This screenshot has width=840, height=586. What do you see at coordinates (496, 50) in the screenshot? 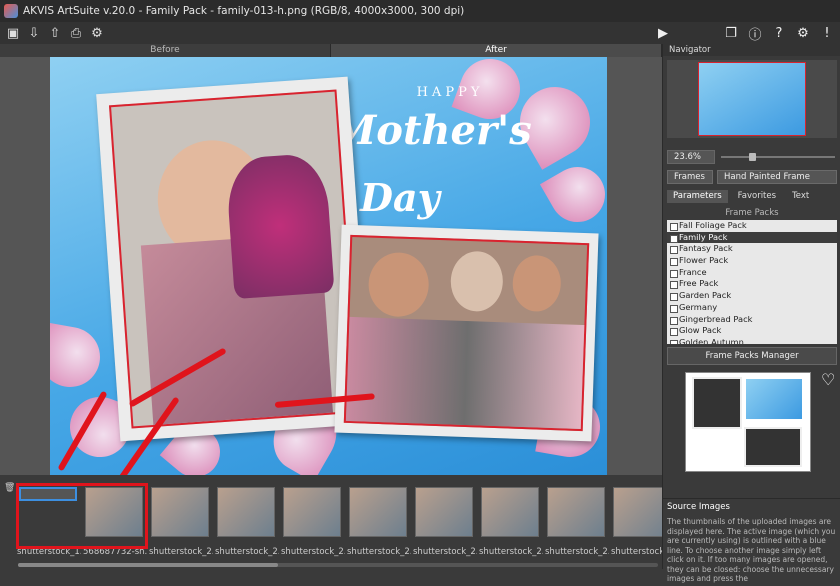
I see `tab-after: After` at bounding box center [496, 50].